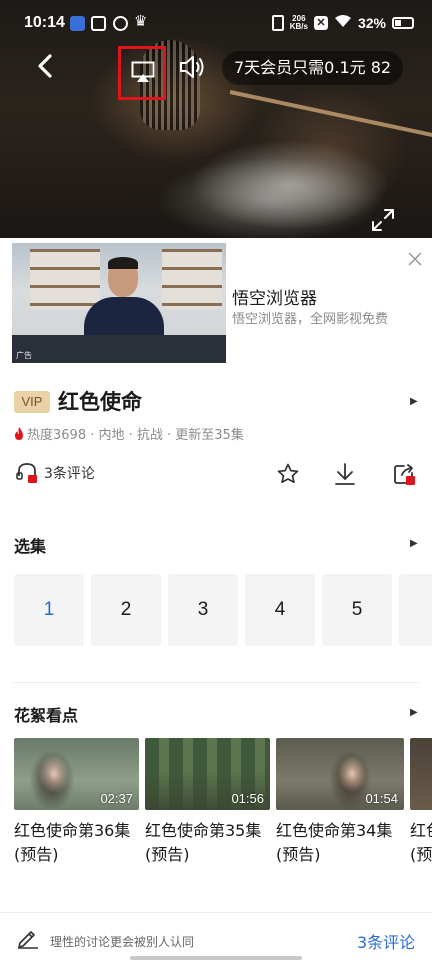 The height and width of the screenshot is (964, 432). What do you see at coordinates (122, 941) in the screenshot?
I see `comment-input-placeholder: 理性的讨论更会被别人认同` at bounding box center [122, 941].